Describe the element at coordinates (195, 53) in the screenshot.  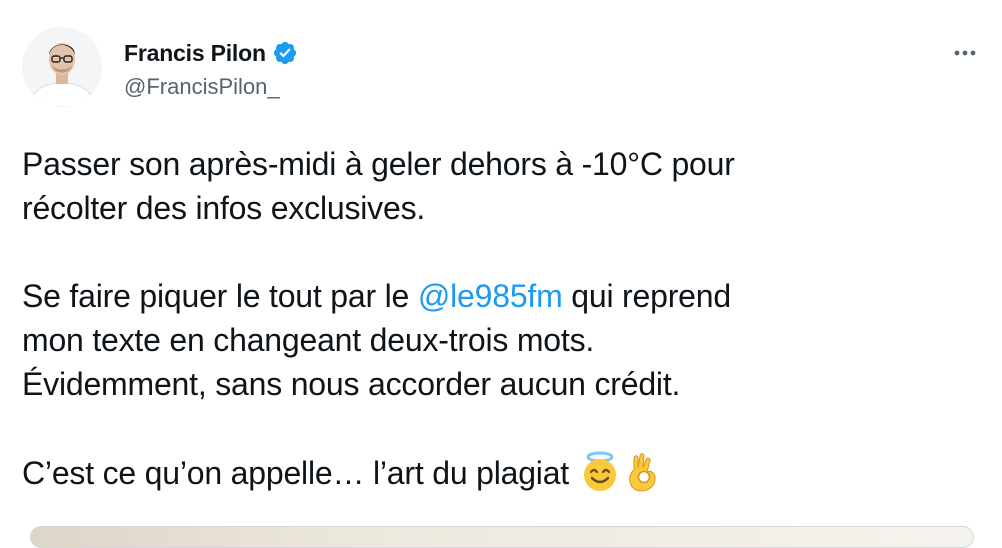
I see `author-display-name: Francis Pilon` at that location.